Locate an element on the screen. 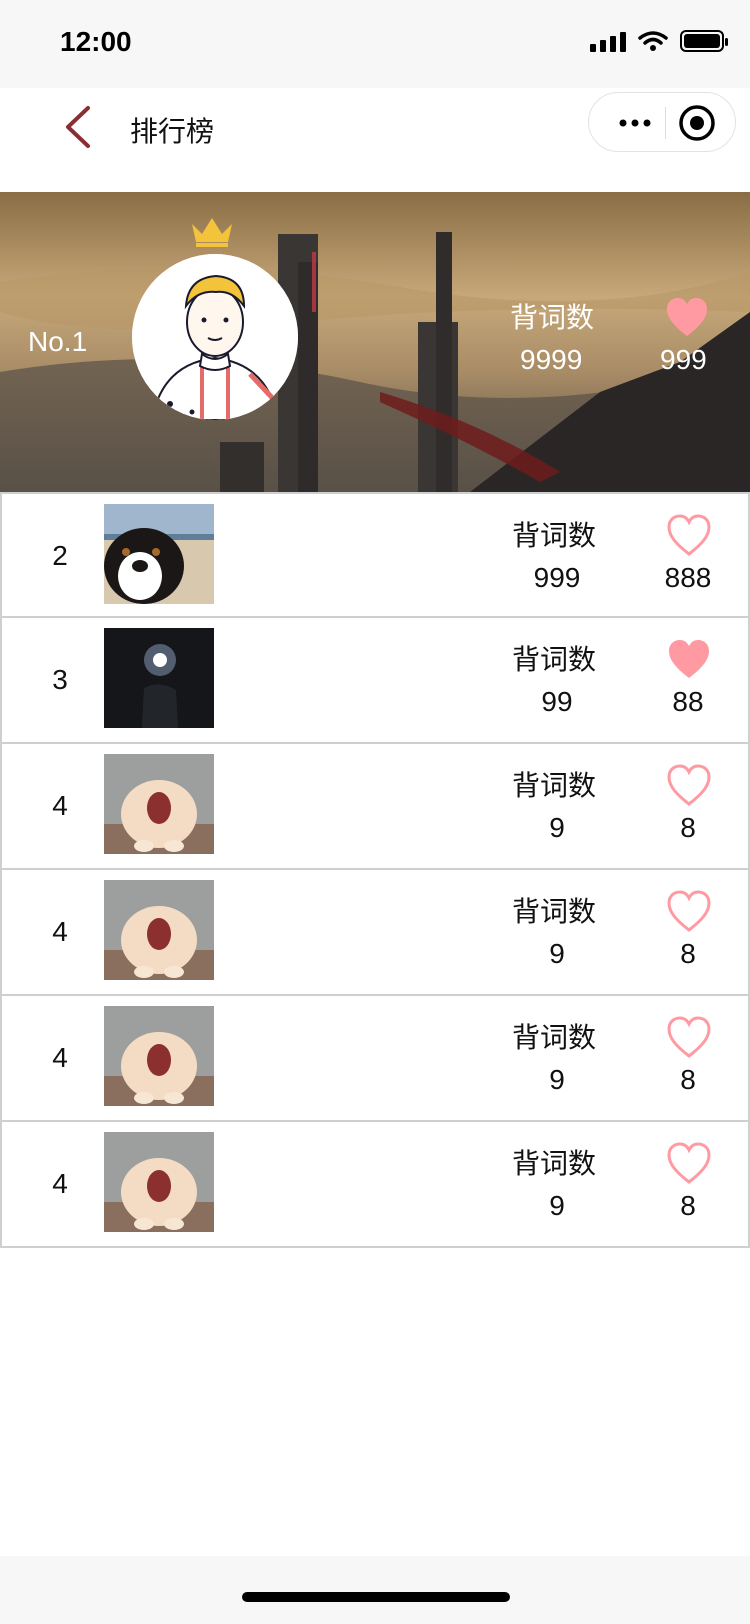  nav-bar: 排行榜 is located at coordinates (375, 140).